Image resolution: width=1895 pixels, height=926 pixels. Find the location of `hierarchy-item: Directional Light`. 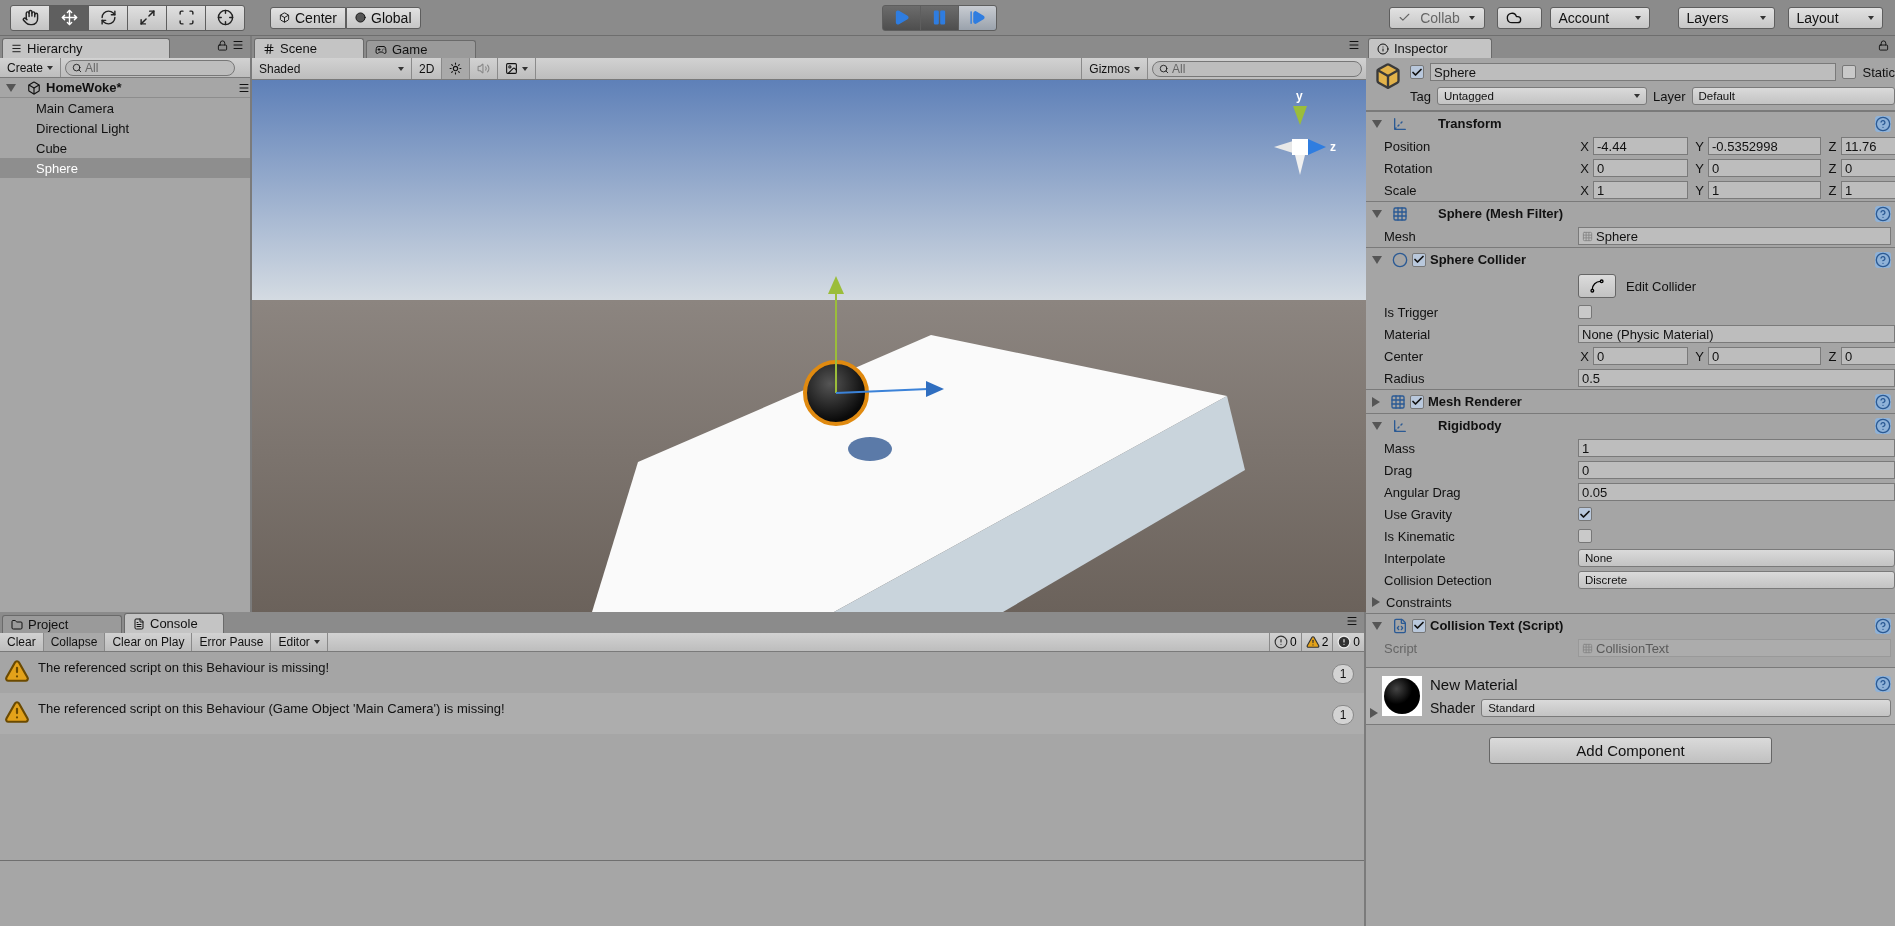

hierarchy-item: Directional Light is located at coordinates (125, 128).